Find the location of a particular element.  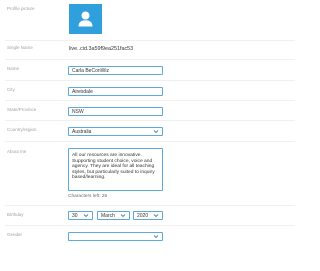

birthday-year-select: 2020 is located at coordinates (148, 215).